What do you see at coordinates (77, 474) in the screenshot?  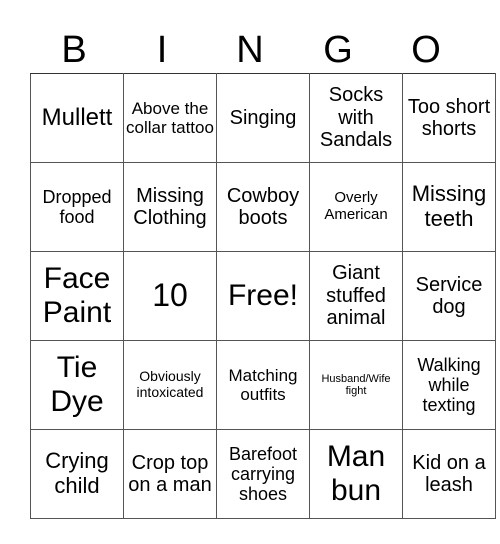 I see `bingo-cell: Crying child` at bounding box center [77, 474].